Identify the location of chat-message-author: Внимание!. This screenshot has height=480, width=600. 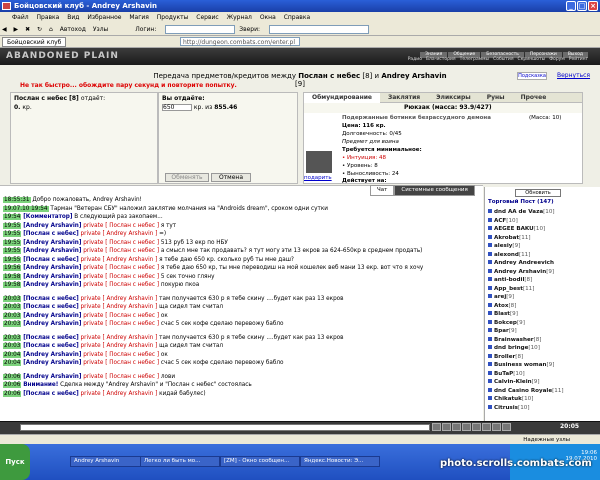
(40, 385).